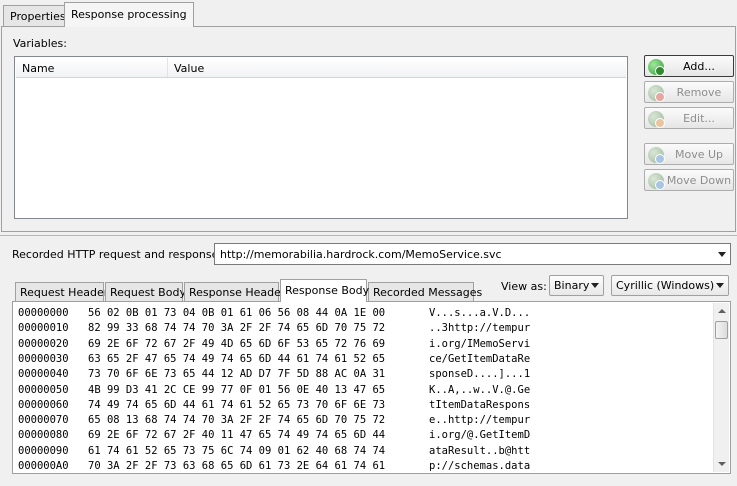 This screenshot has height=486, width=737. Describe the element at coordinates (722, 464) in the screenshot. I see `scroll-down-icon` at that location.